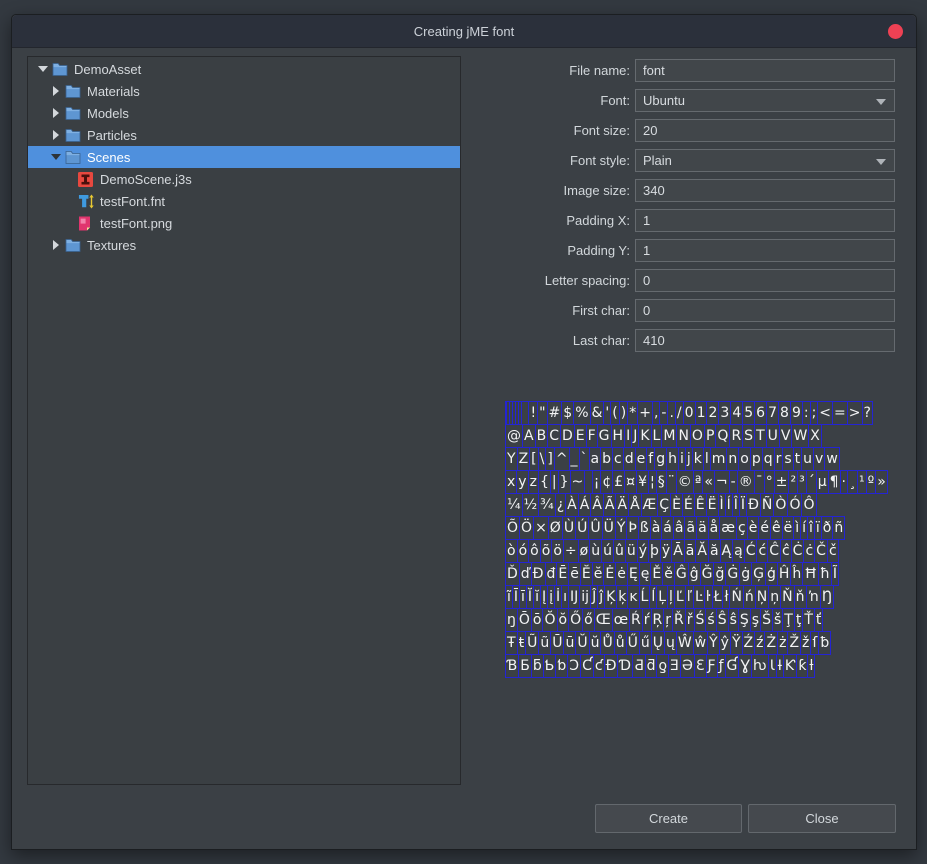 The width and height of the screenshot is (927, 864). I want to click on glyph-cell: Ã, so click(609, 505).